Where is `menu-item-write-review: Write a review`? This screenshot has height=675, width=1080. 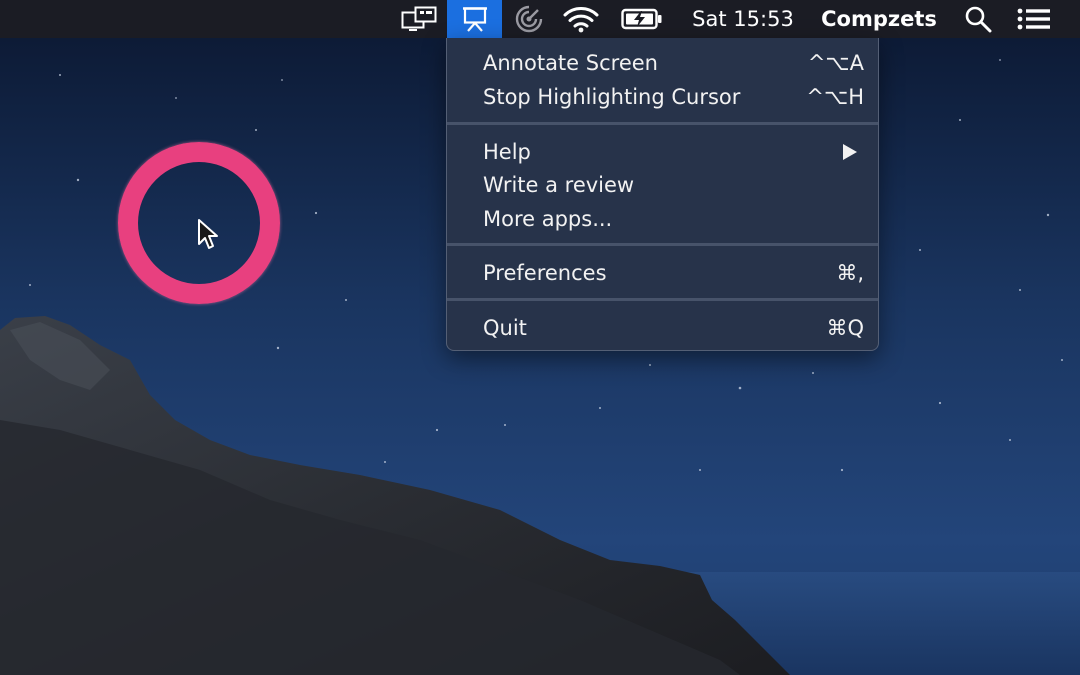
menu-item-write-review: Write a review is located at coordinates (662, 184).